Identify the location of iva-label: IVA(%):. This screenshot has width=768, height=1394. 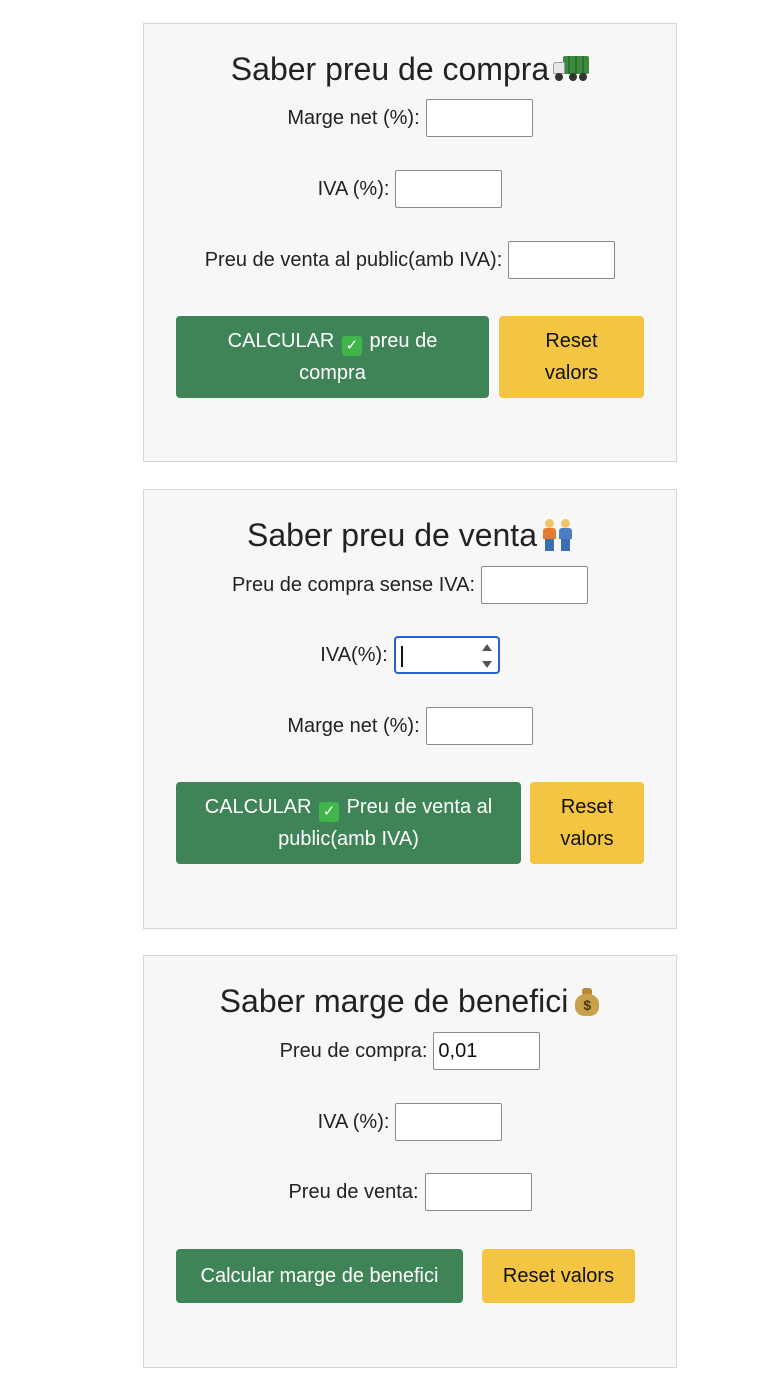
(354, 654).